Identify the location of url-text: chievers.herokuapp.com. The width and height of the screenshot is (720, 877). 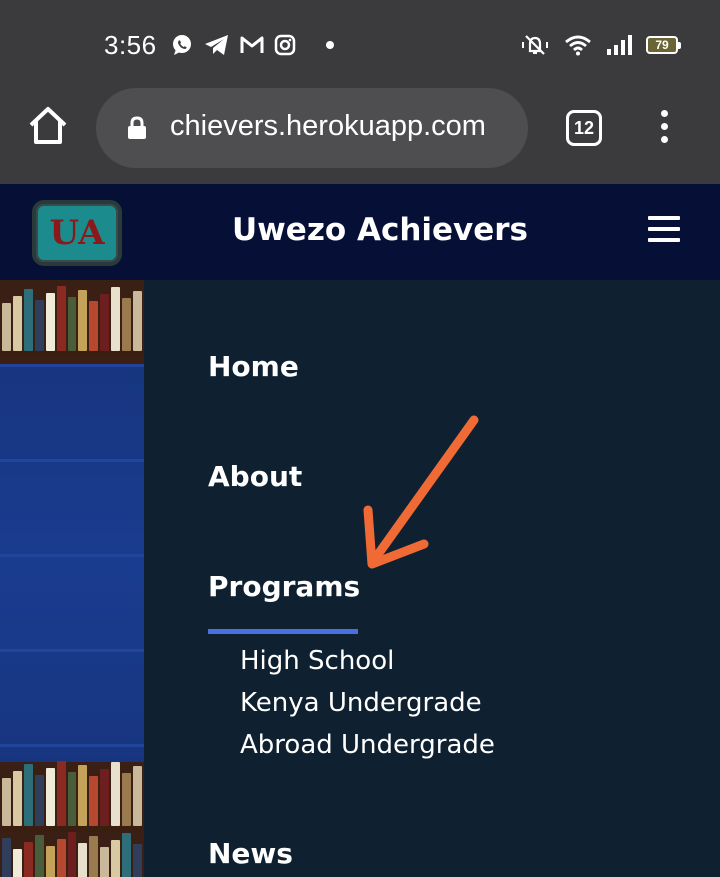
(342, 126).